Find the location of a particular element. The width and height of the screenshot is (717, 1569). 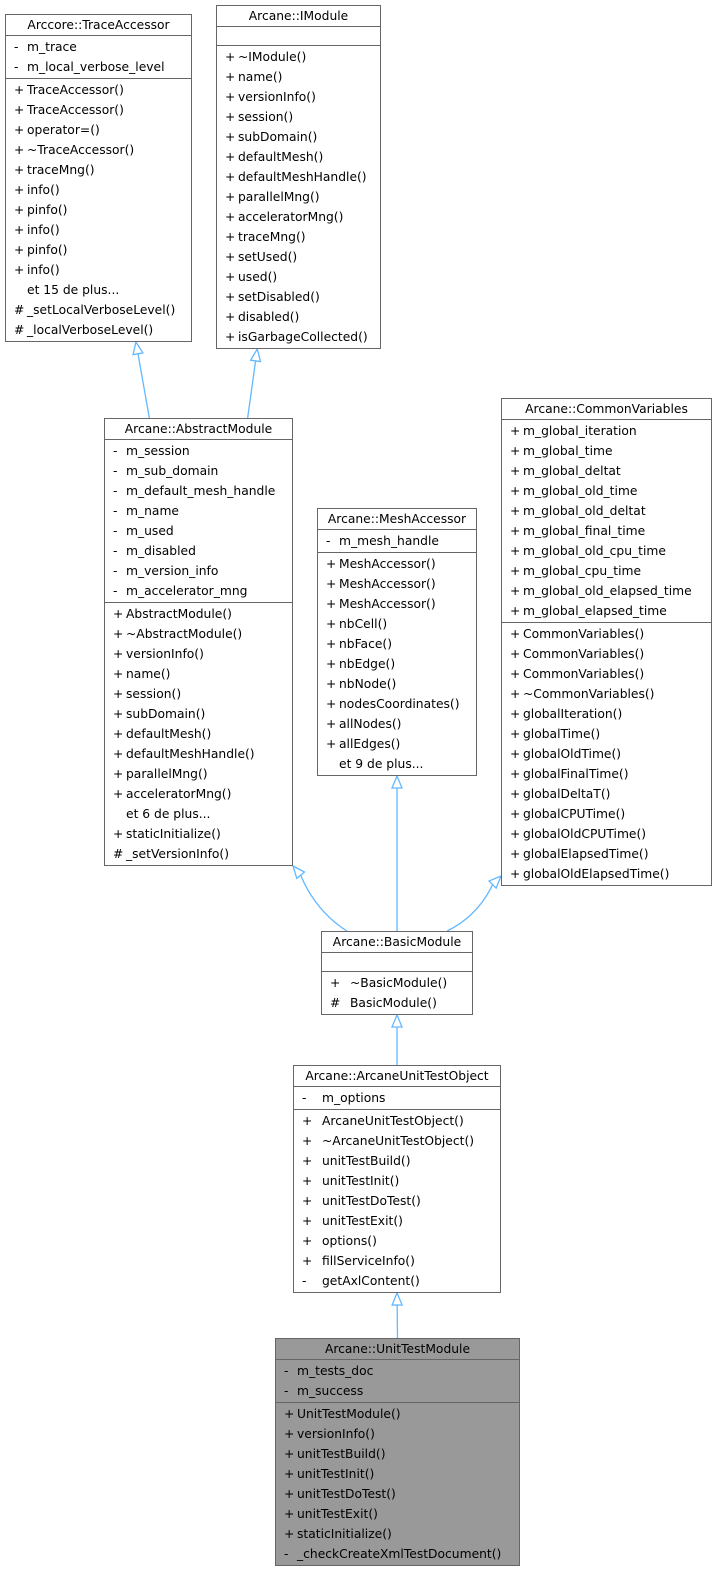

attribute-row: + m_global_elapsed_time is located at coordinates (606, 611).